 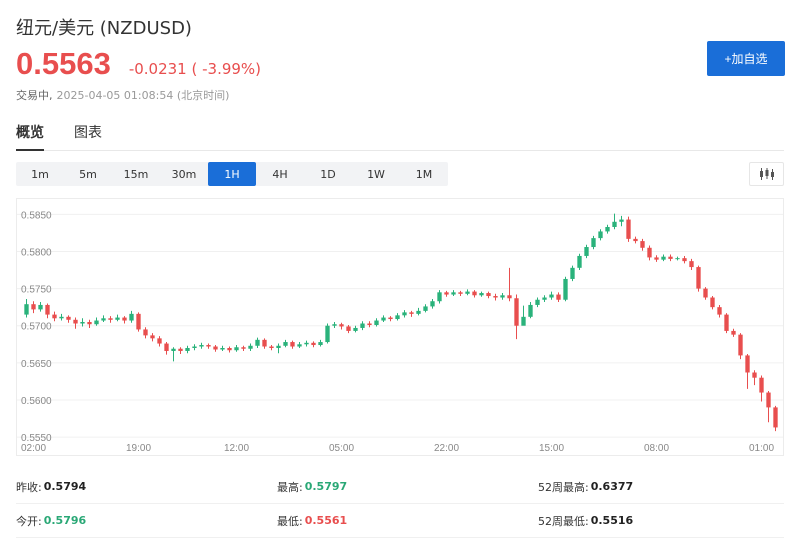 What do you see at coordinates (88, 174) in the screenshot?
I see `period-5m: 5m` at bounding box center [88, 174].